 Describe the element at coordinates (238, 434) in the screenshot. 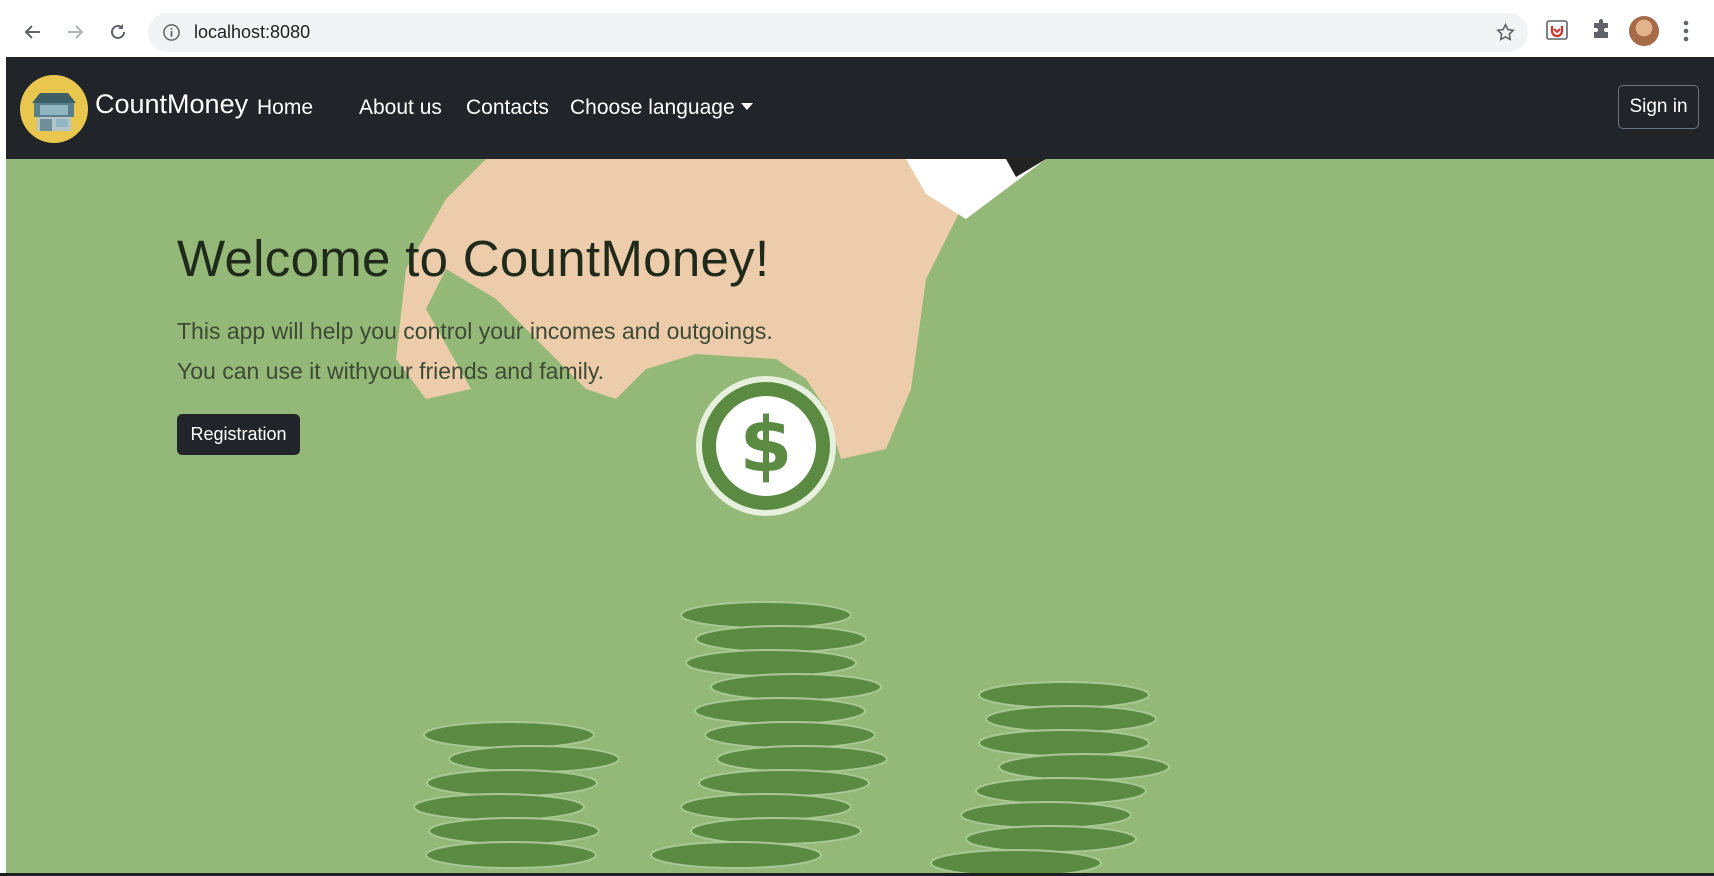

I see `registration-button: Registration` at that location.